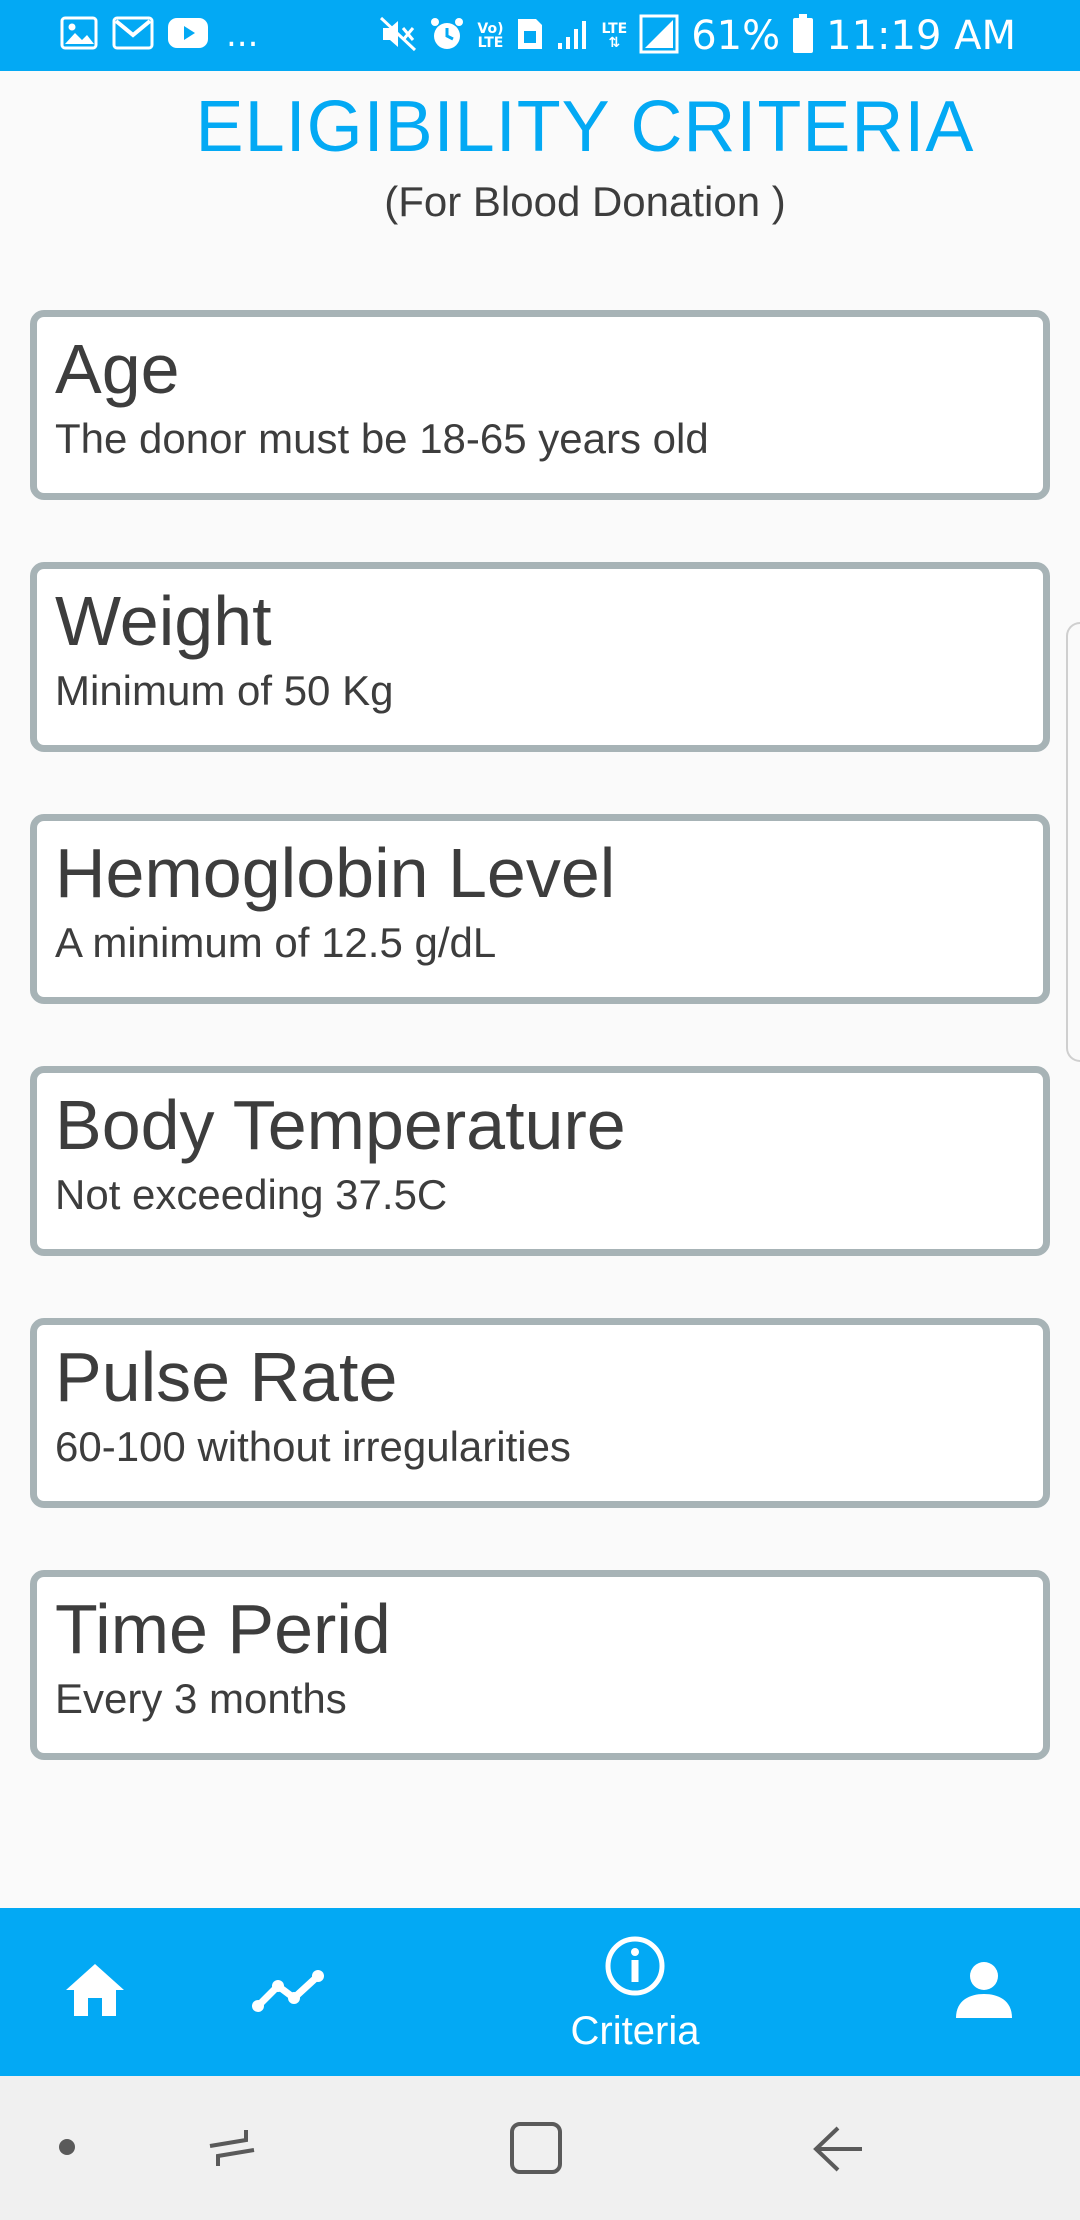  I want to click on signal-icon, so click(573, 36).